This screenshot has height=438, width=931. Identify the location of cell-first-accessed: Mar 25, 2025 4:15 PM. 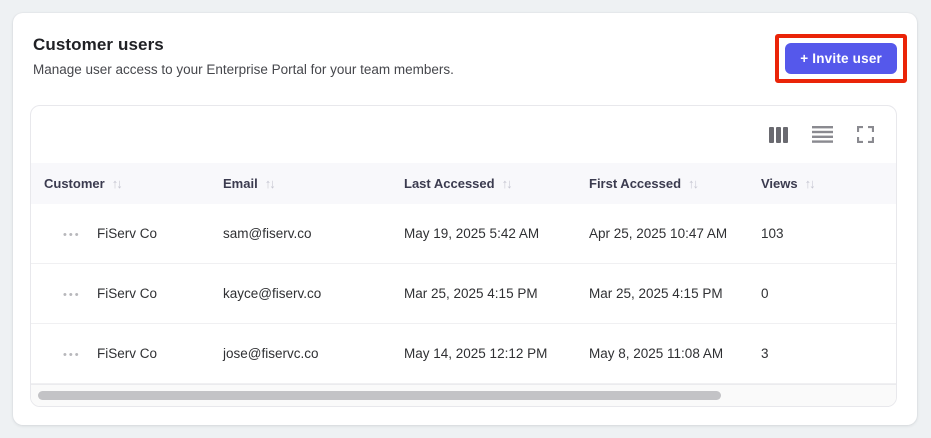
(656, 293).